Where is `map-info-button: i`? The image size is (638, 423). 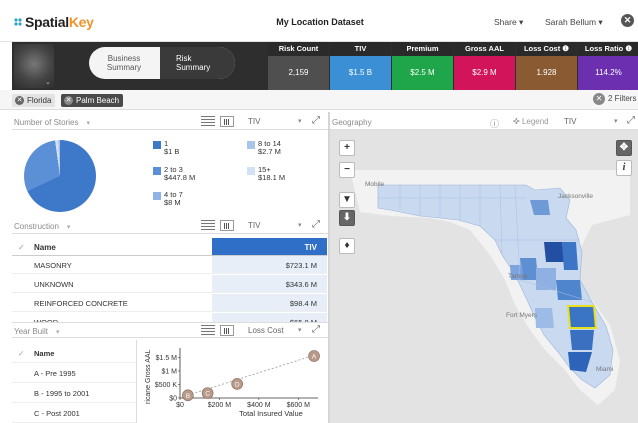 map-info-button: i is located at coordinates (624, 168).